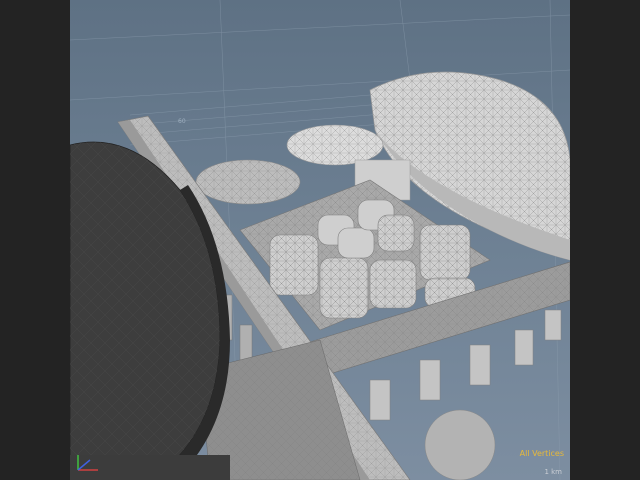 This screenshot has width=640, height=480. What do you see at coordinates (605, 240) in the screenshot?
I see `right-letterbox` at bounding box center [605, 240].